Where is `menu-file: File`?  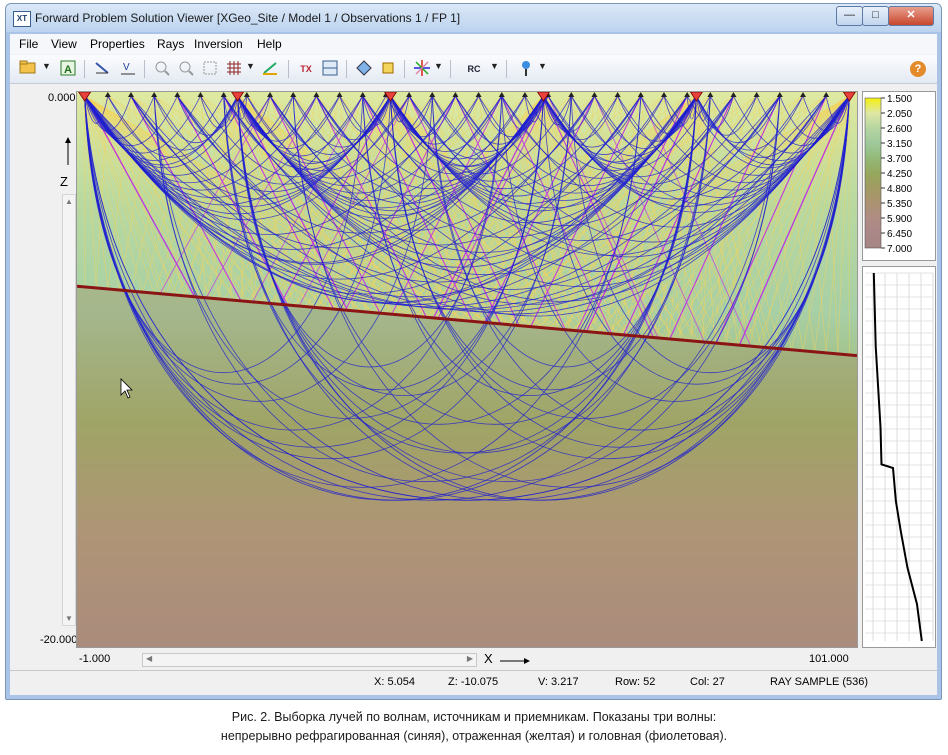
menu-file: File is located at coordinates (28, 44).